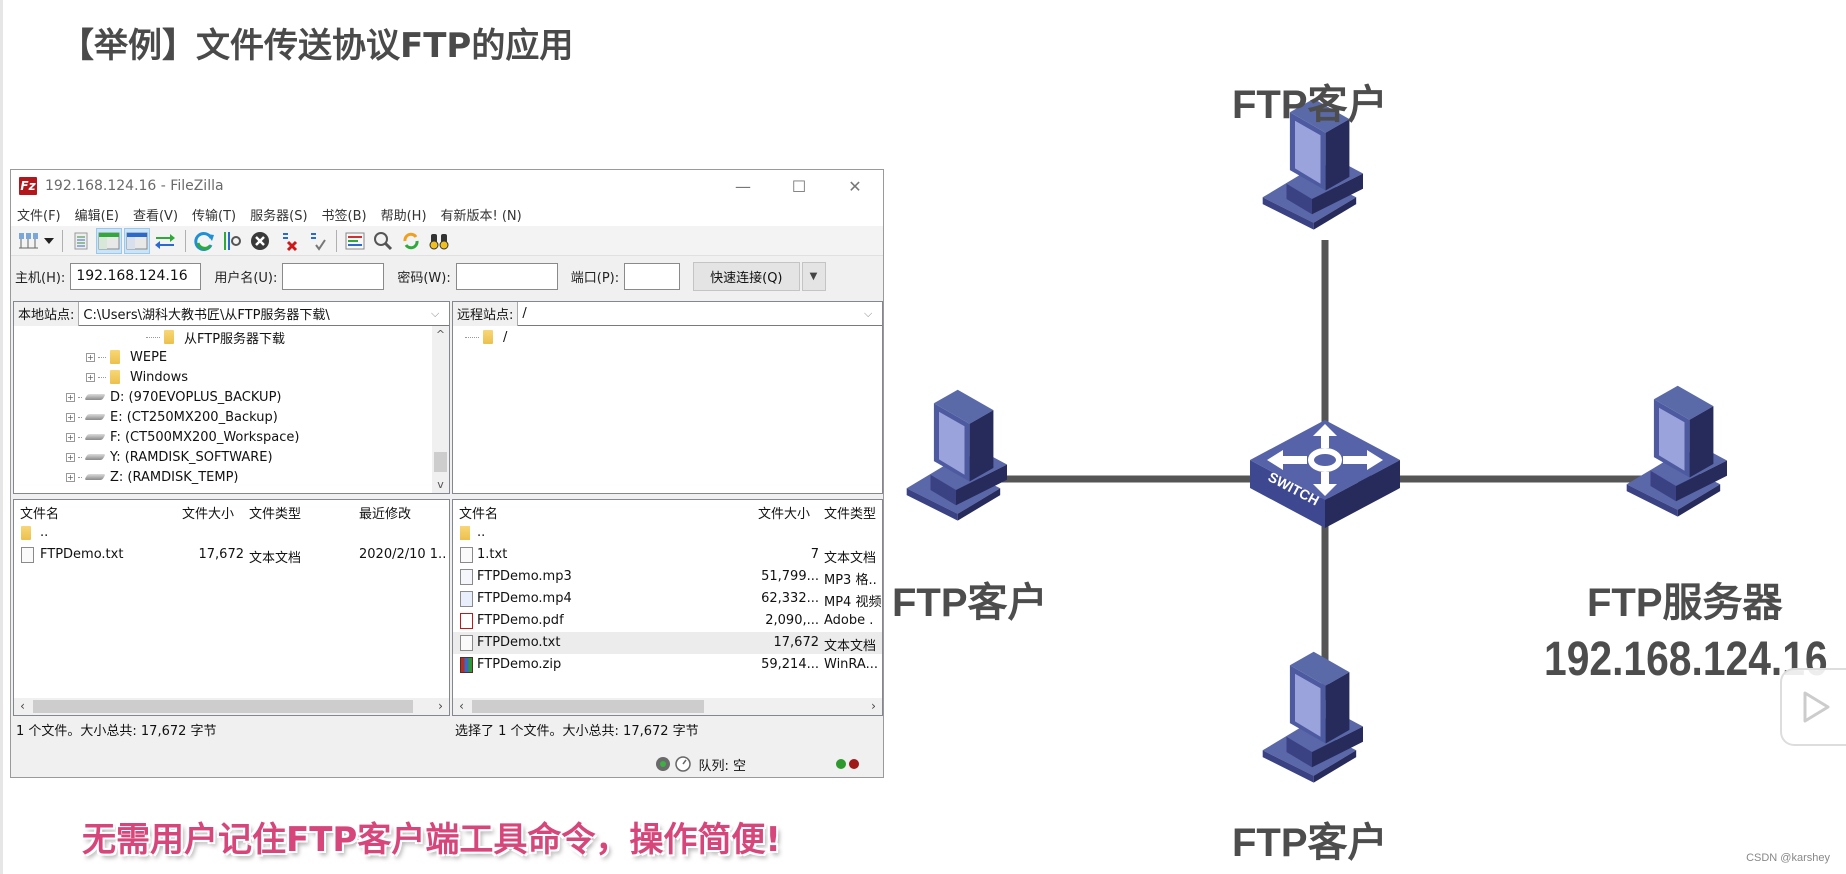  What do you see at coordinates (746, 276) in the screenshot?
I see `quickconnect-button: 快速连接(Q)` at bounding box center [746, 276].